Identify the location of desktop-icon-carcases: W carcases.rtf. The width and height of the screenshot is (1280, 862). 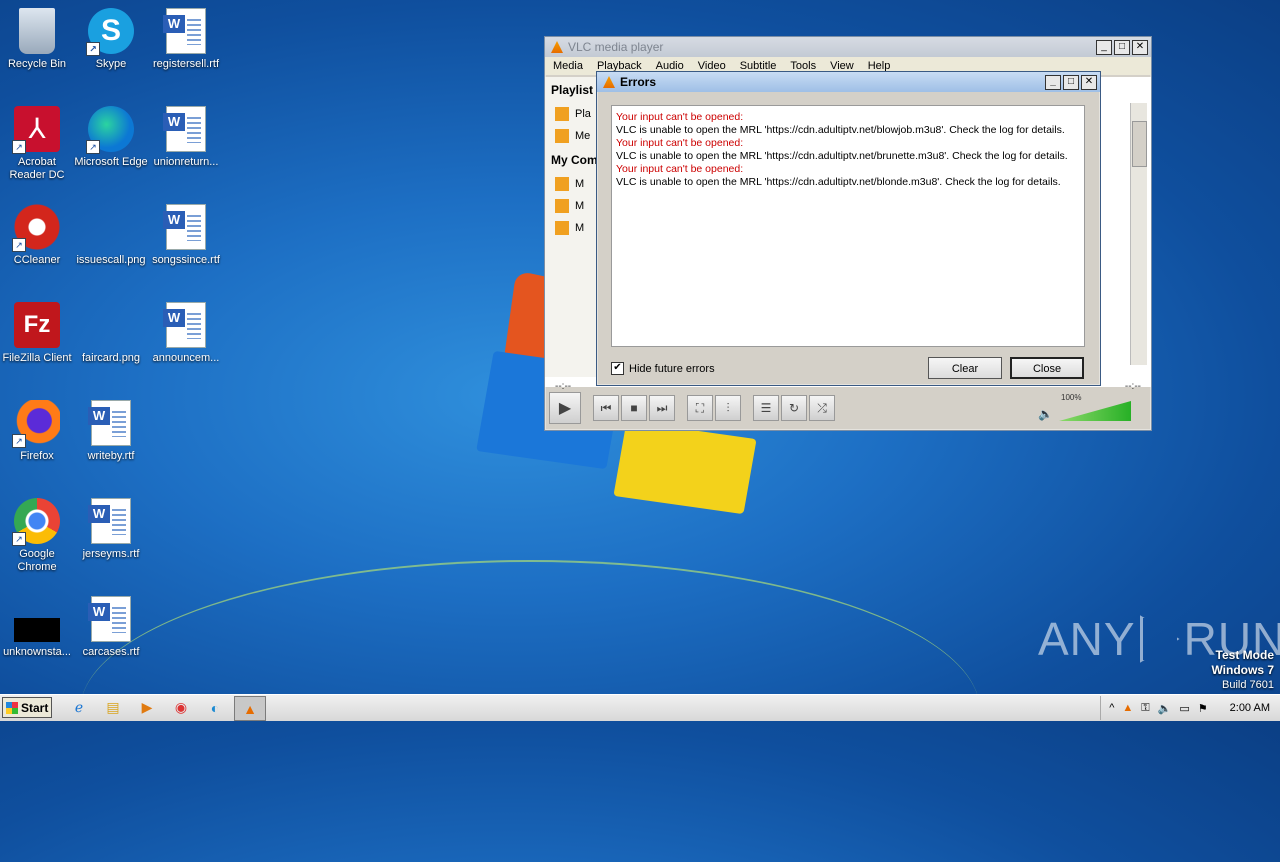
(111, 627).